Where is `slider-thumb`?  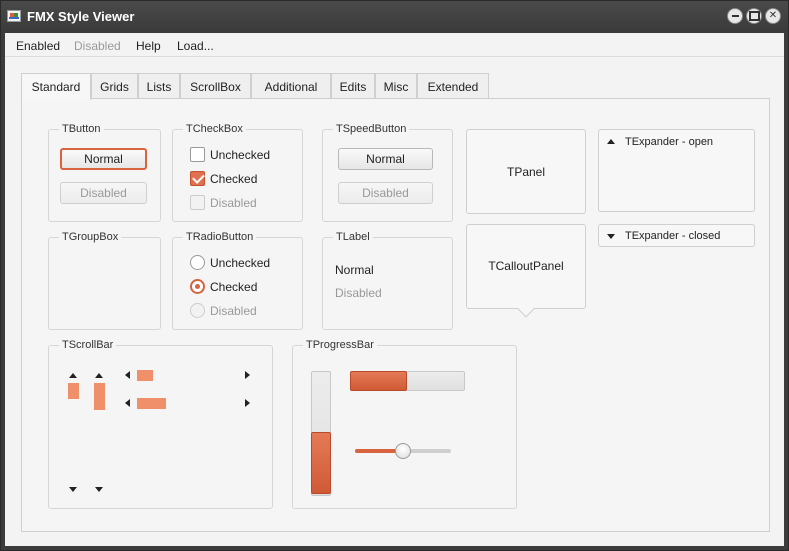 slider-thumb is located at coordinates (403, 451).